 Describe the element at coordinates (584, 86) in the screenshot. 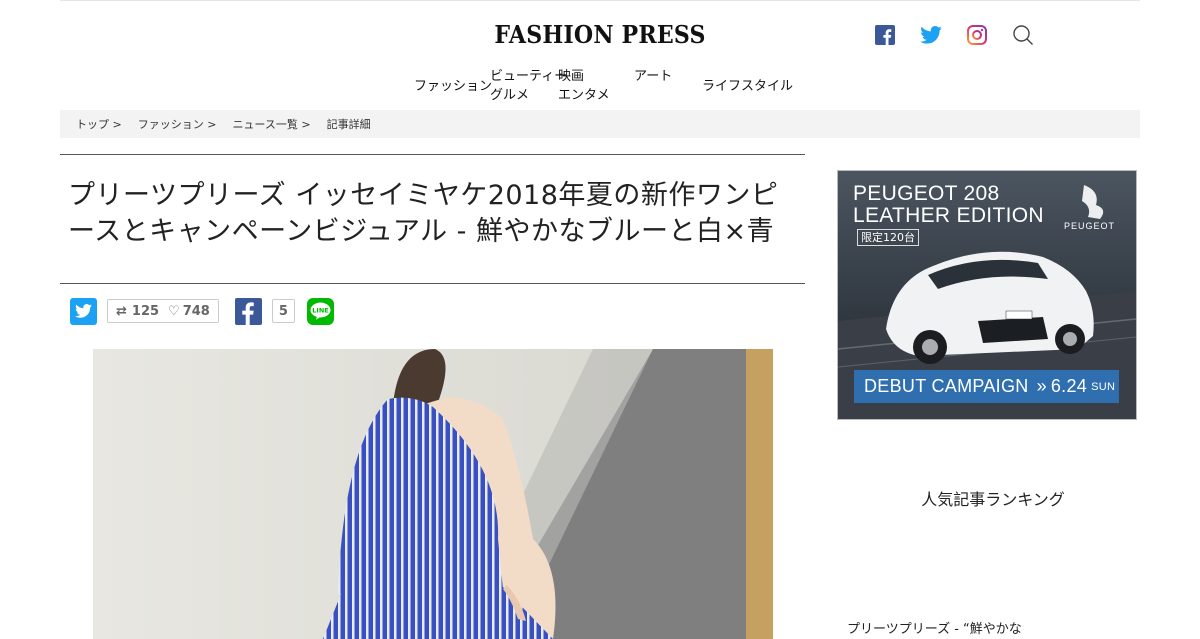

I see `nav-item-movie: 映画 エンタメ` at that location.